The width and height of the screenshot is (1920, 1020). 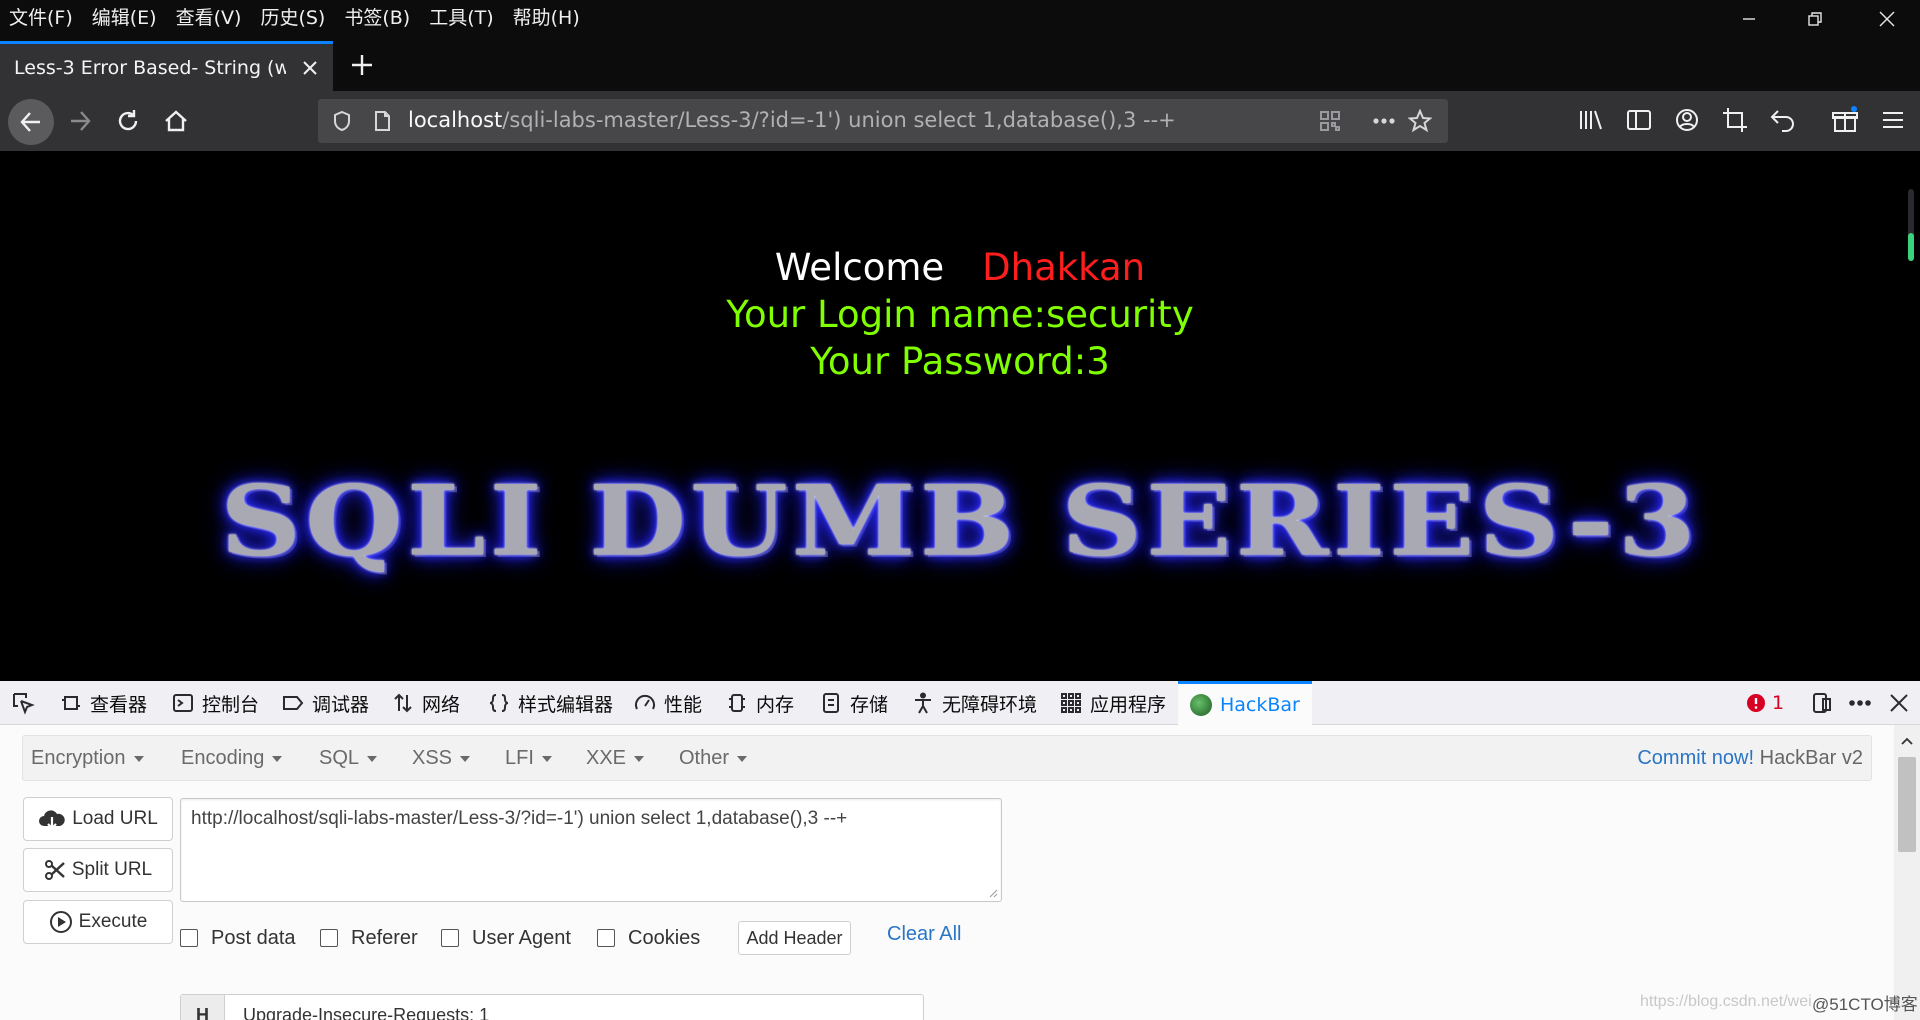 What do you see at coordinates (98, 819) in the screenshot?
I see `load-url-button: Load URL` at bounding box center [98, 819].